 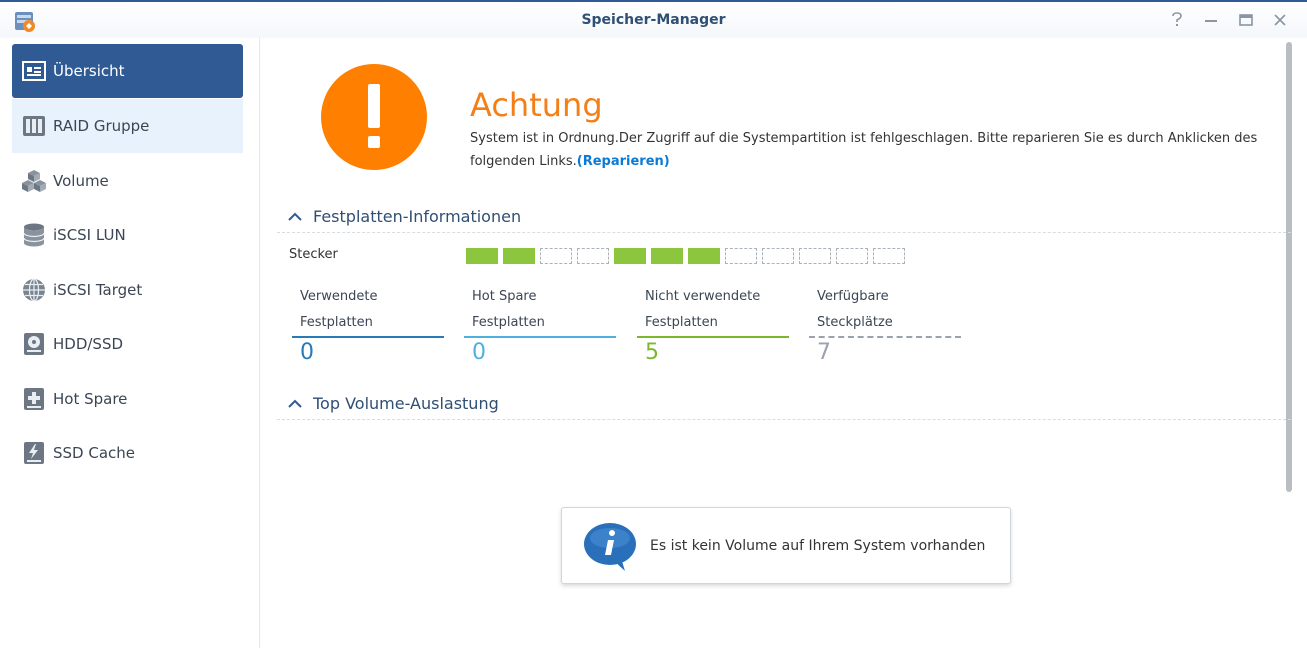 What do you see at coordinates (406, 403) in the screenshot?
I see `volume-usage-section-title: Top Volume-Auslastung` at bounding box center [406, 403].